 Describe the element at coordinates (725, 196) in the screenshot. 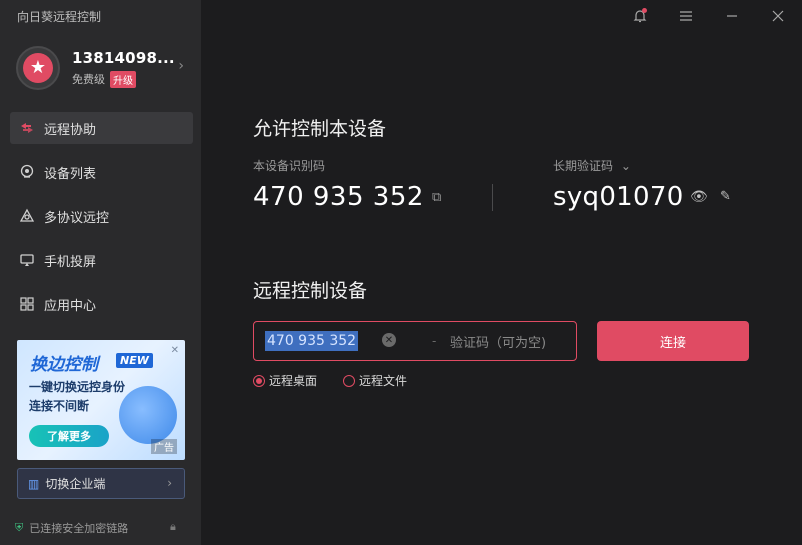

I see `edit-icon: ✎` at that location.